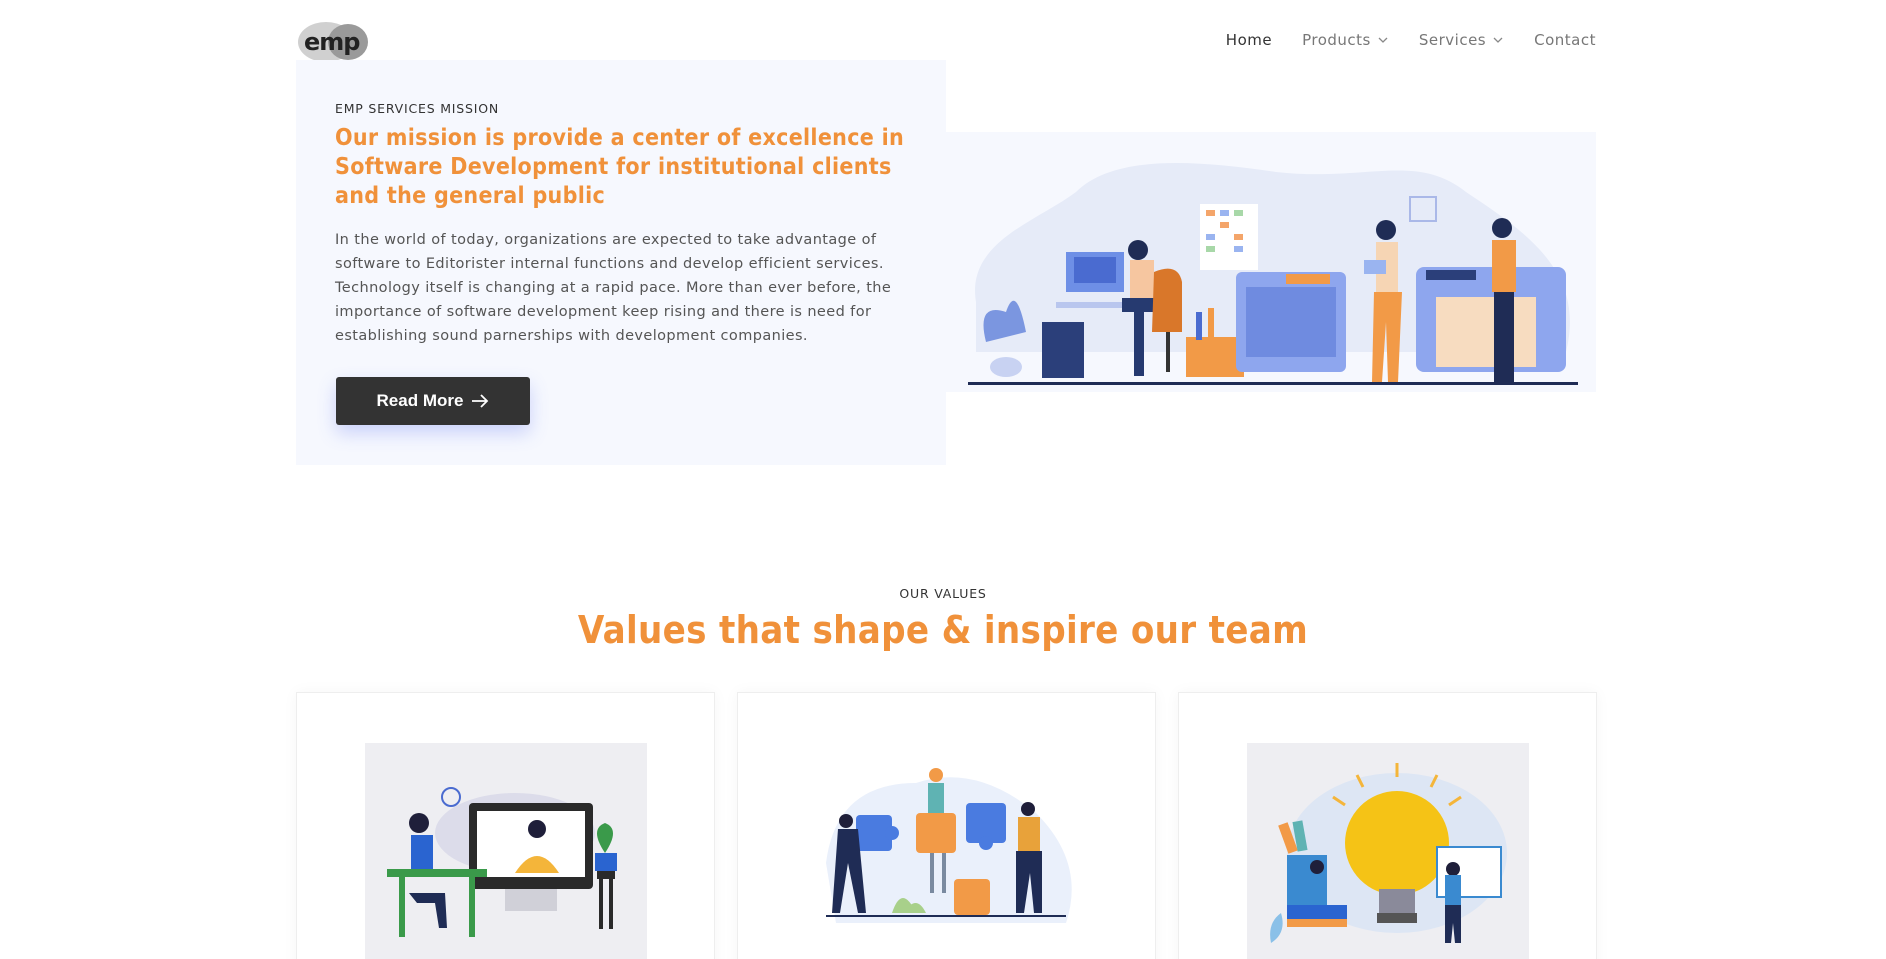 Image resolution: width=1886 pixels, height=959 pixels. Describe the element at coordinates (1273, 274) in the screenshot. I see `office-workers-icon` at that location.